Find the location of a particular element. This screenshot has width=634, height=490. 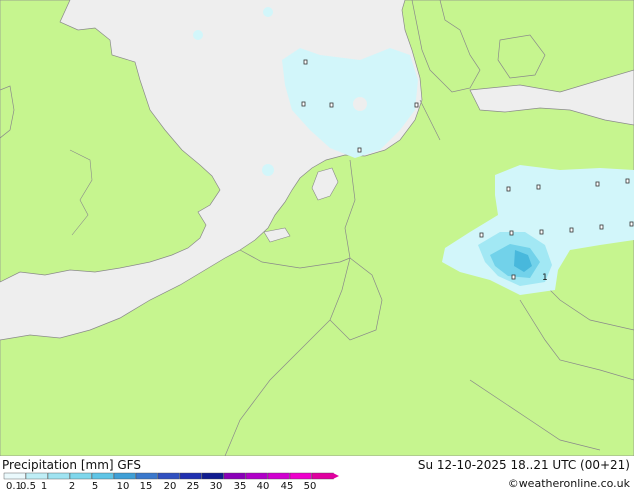

credit: ©weatheronline.co.uk is located at coordinates (569, 483).